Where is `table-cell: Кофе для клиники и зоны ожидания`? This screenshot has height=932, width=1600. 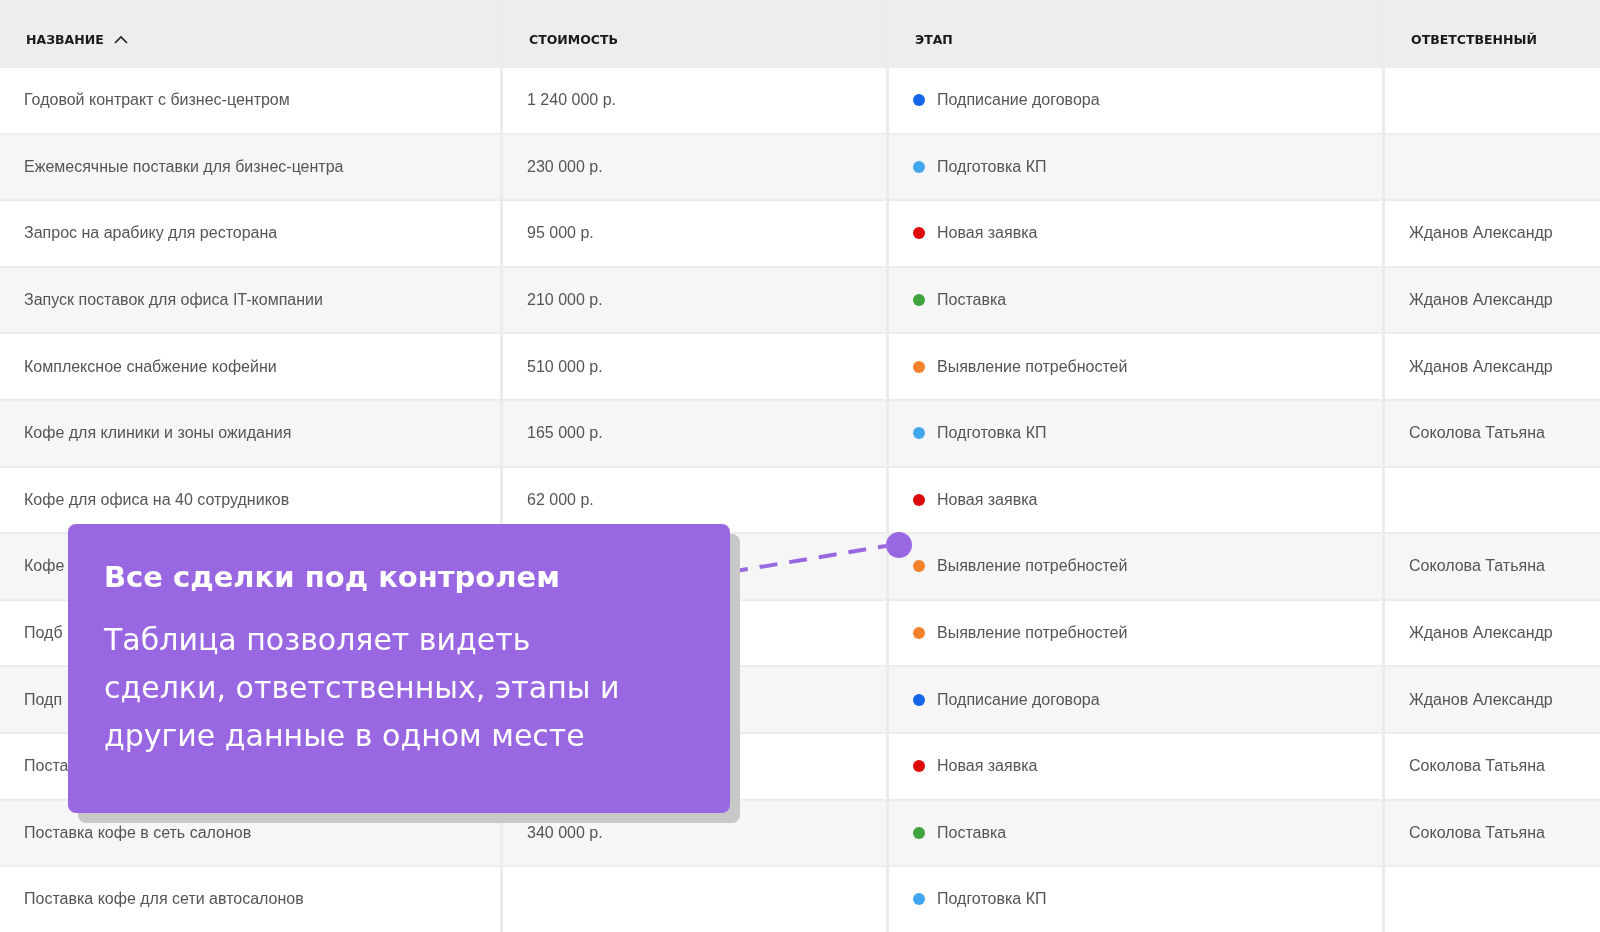
table-cell: Кофе для клиники и зоны ожидания is located at coordinates (250, 433).